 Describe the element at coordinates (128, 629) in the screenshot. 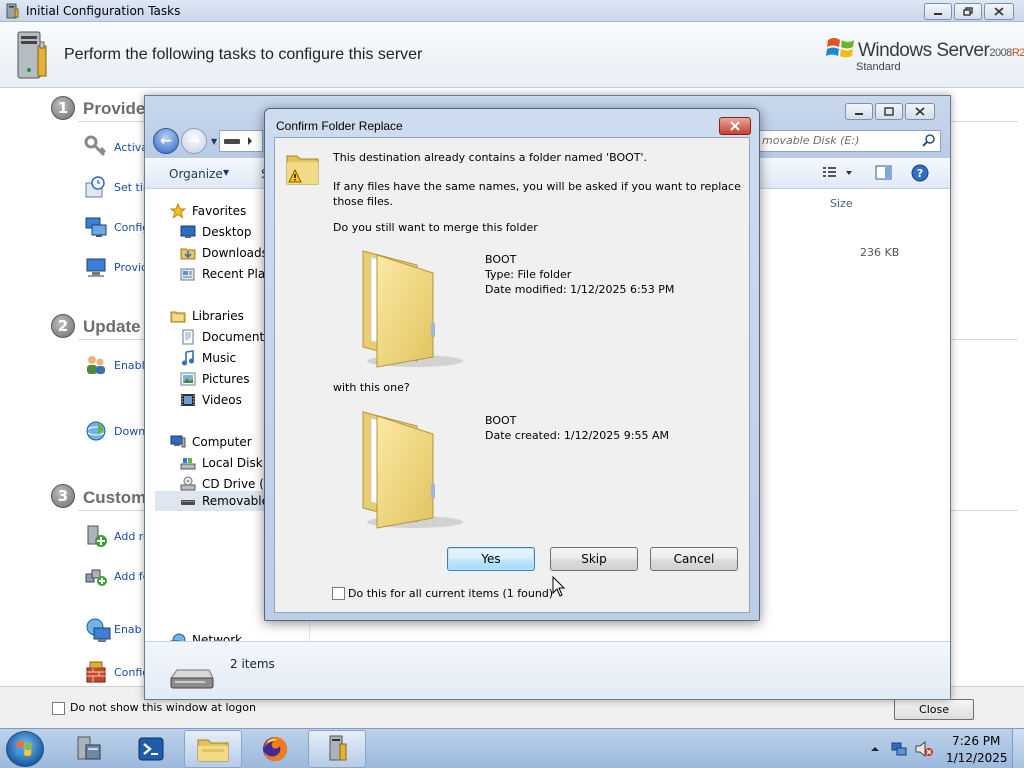

I see `task-label: Enab` at that location.